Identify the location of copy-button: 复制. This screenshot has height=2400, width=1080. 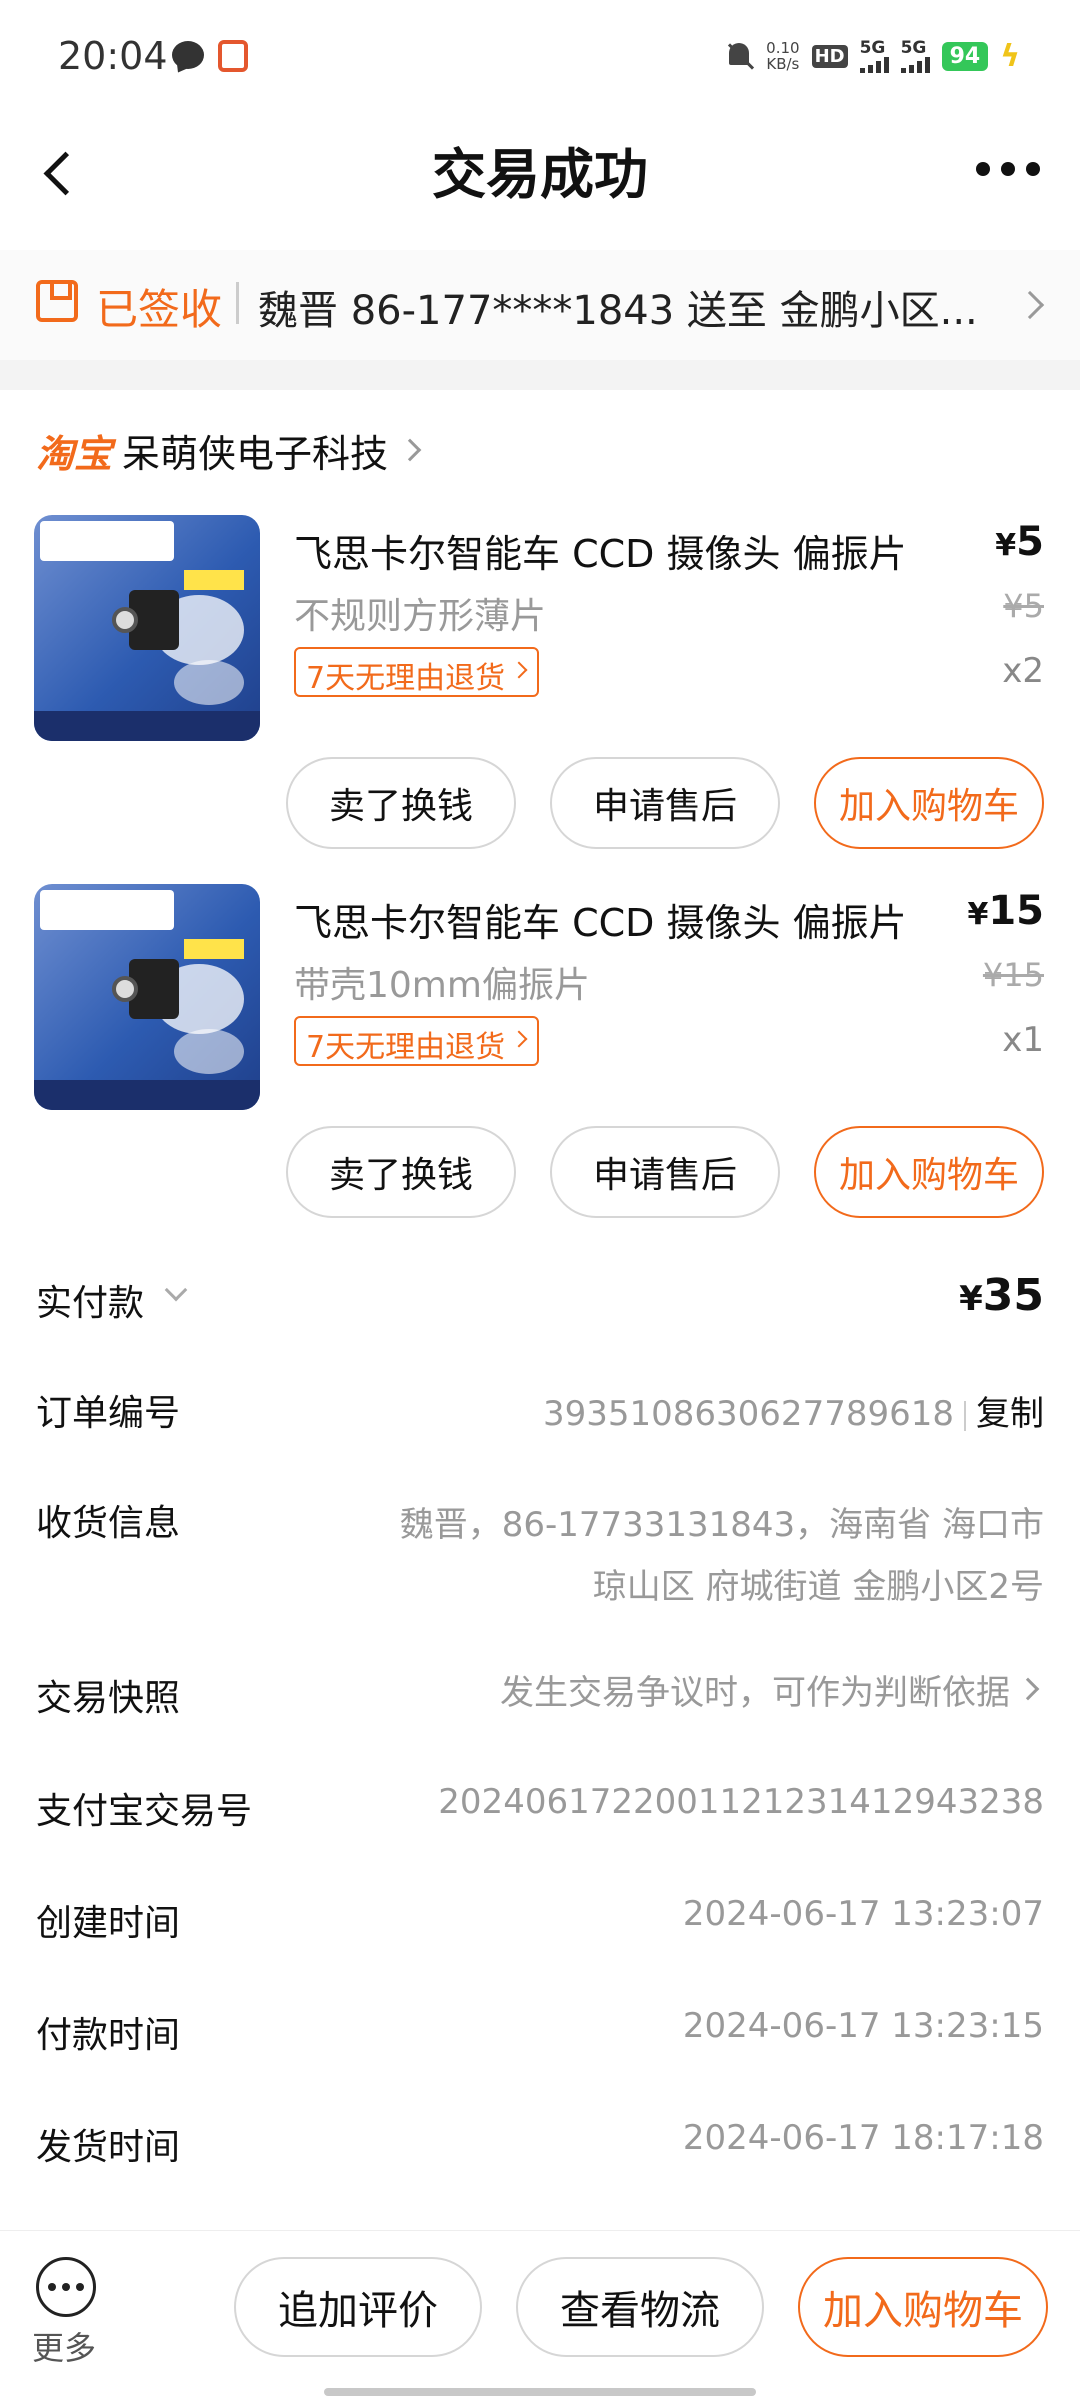
(1010, 1414).